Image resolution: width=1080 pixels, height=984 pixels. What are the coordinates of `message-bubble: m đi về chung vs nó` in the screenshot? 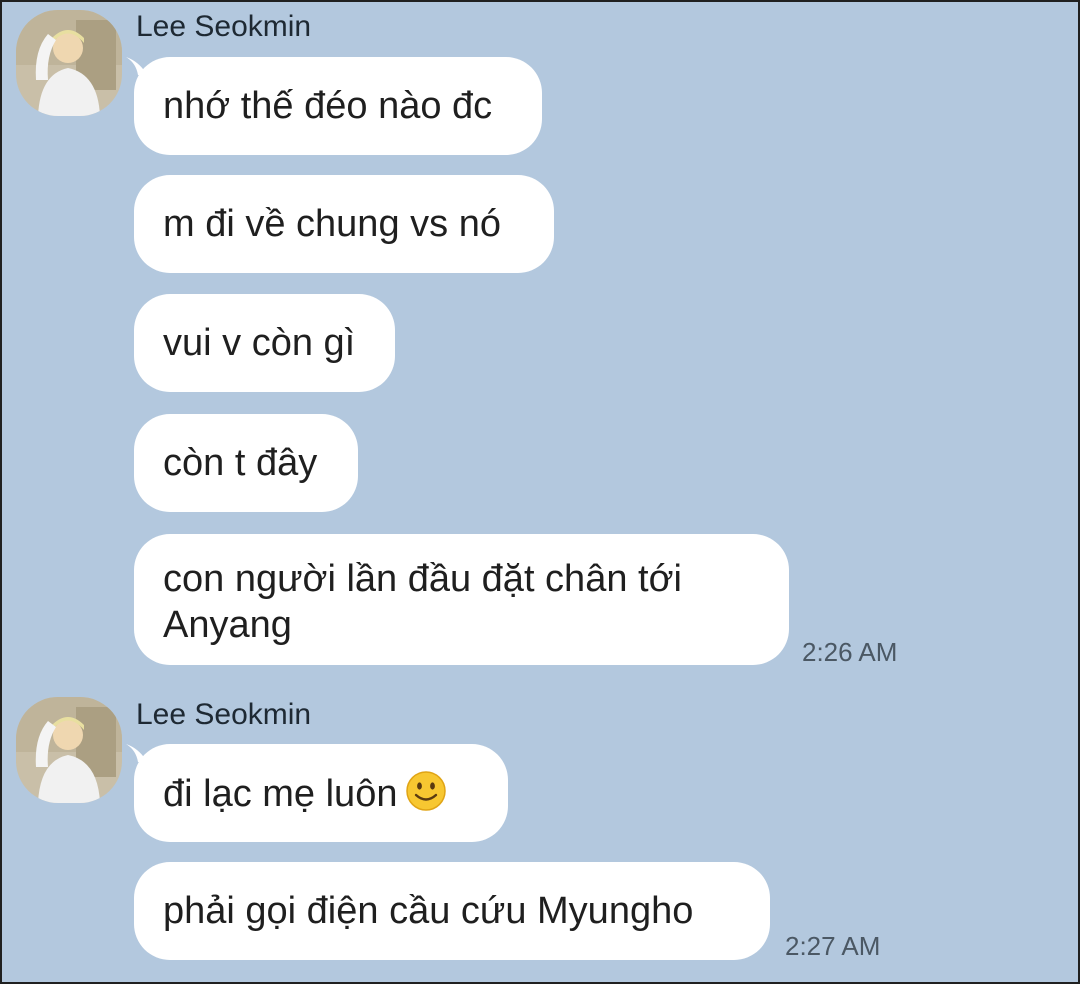 It's located at (344, 224).